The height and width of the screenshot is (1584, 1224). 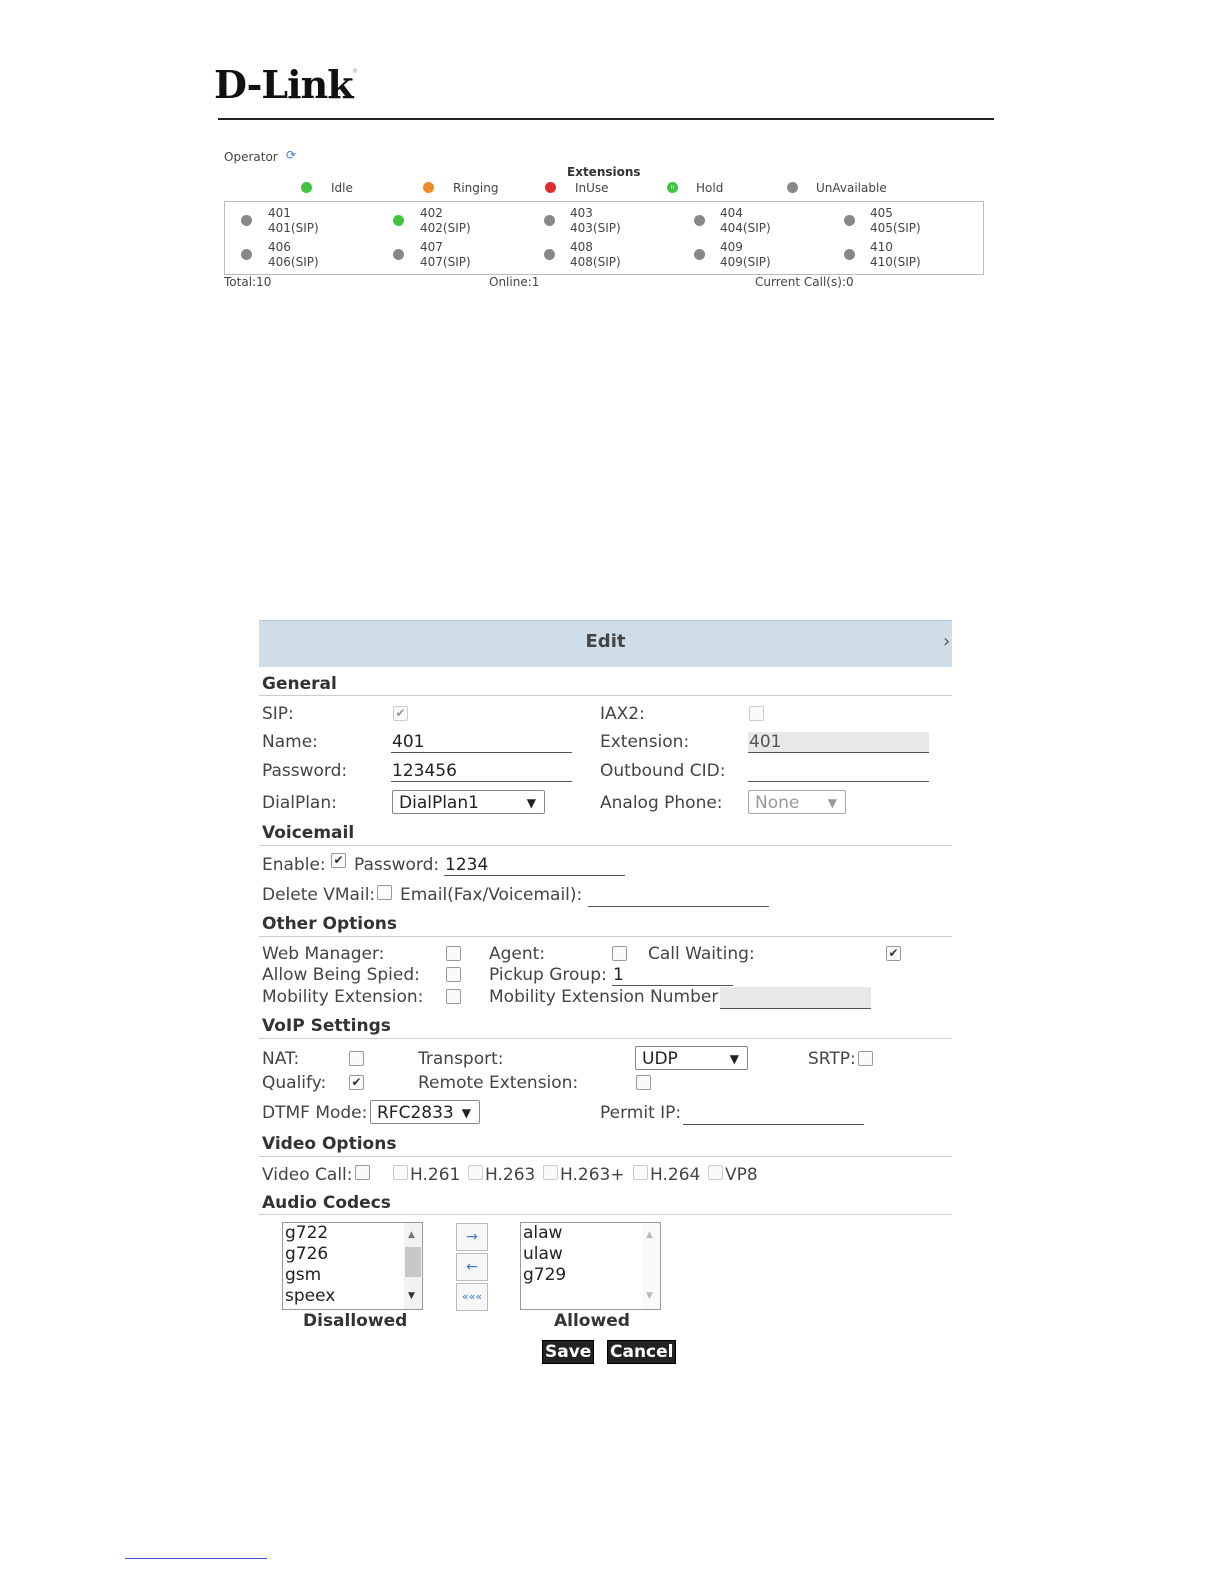 What do you see at coordinates (472, 1297) in the screenshot?
I see `move-all-left-button: «««` at bounding box center [472, 1297].